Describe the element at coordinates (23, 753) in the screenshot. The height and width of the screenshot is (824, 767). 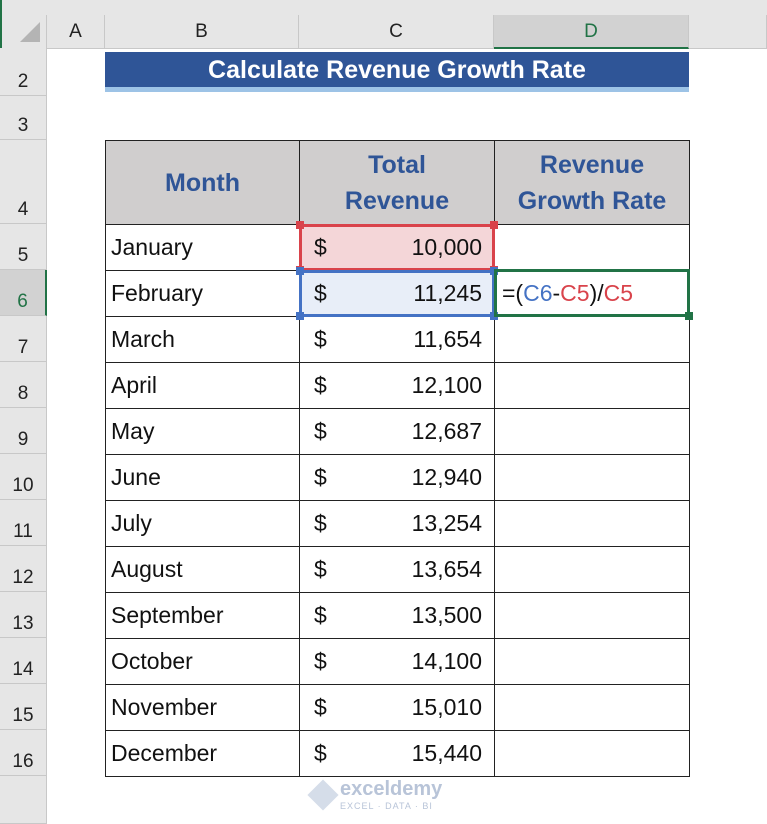
I see `row-header-16: 16` at that location.